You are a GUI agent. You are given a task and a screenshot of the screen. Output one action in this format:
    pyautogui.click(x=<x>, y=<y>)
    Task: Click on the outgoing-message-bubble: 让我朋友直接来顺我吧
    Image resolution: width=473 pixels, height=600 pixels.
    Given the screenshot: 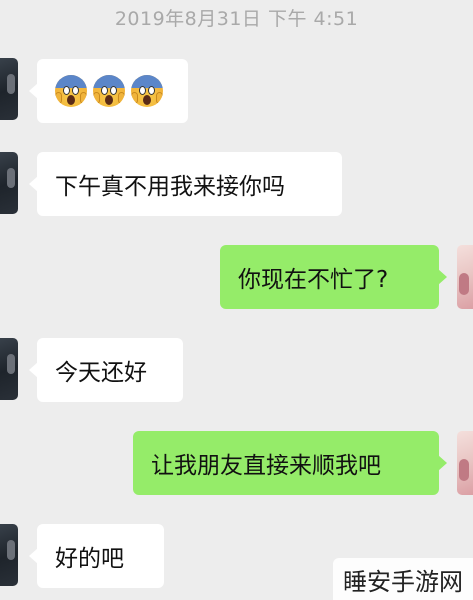 What is the action you would take?
    pyautogui.click(x=290, y=463)
    